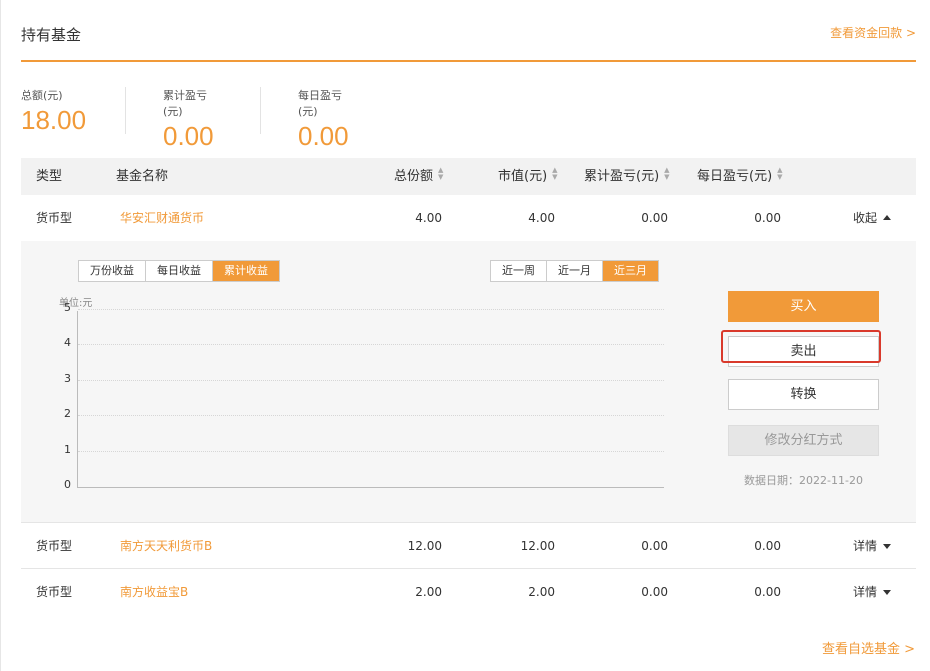 This screenshot has width=930, height=671. Describe the element at coordinates (541, 218) in the screenshot. I see `cell-market-value: 4.00` at that location.